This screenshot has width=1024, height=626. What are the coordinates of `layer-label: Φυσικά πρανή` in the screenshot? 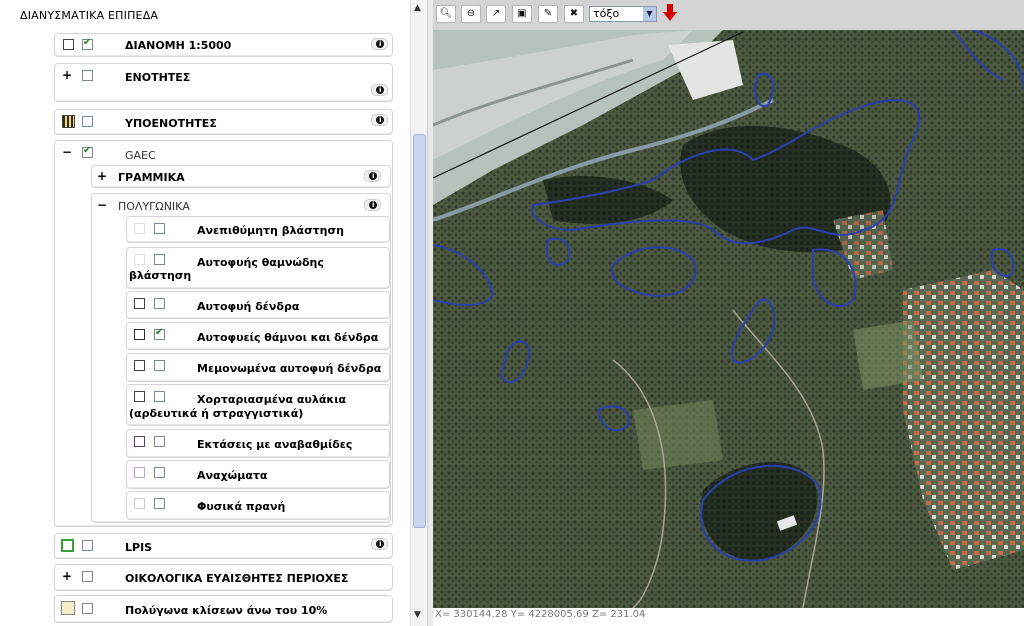 It's located at (241, 506).